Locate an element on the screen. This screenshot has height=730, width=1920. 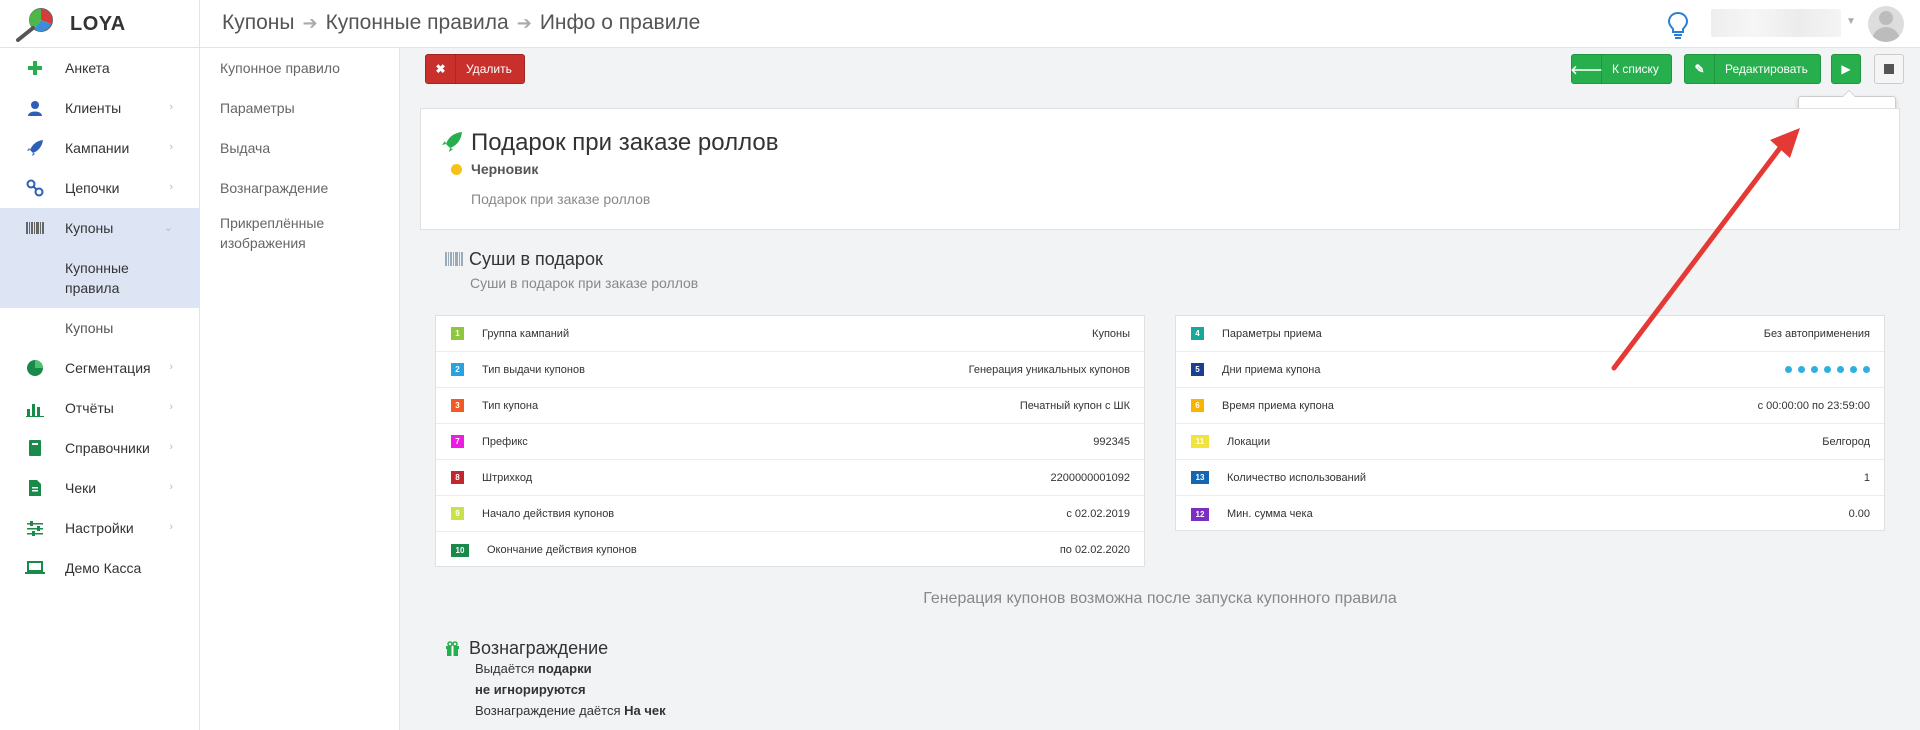
row-value: 992345 is located at coordinates (1111, 441).